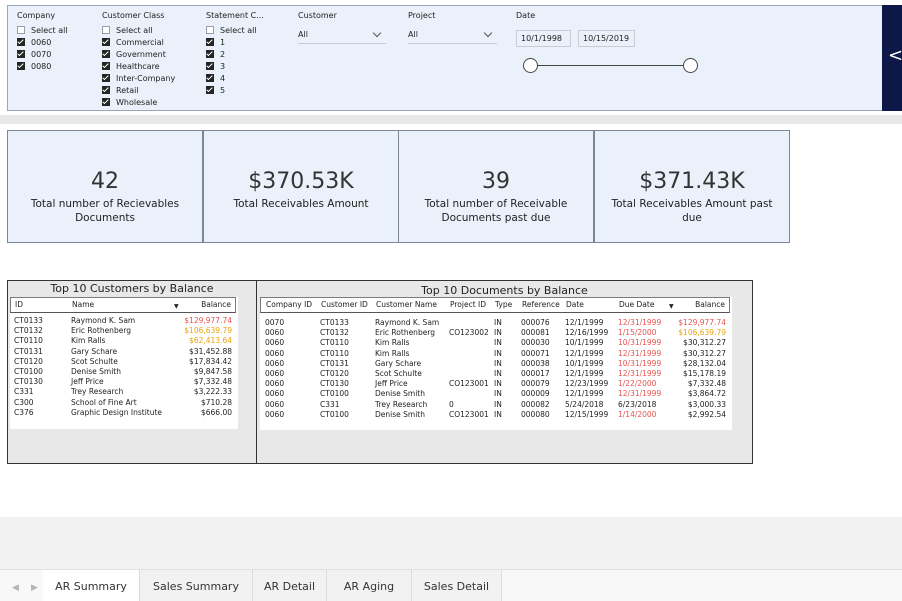 The height and width of the screenshot is (601, 902). I want to click on column-header-customer-id: Customer ID, so click(344, 305).